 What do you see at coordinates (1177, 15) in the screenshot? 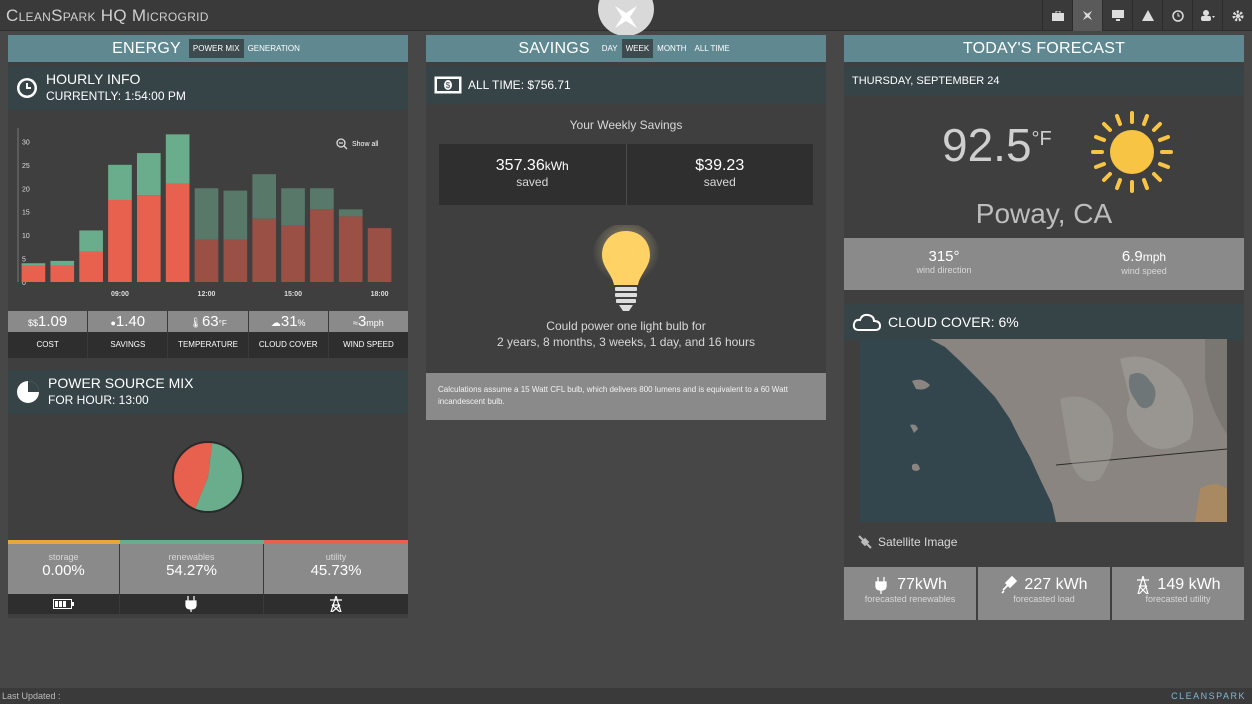
I see `history-icon` at bounding box center [1177, 15].